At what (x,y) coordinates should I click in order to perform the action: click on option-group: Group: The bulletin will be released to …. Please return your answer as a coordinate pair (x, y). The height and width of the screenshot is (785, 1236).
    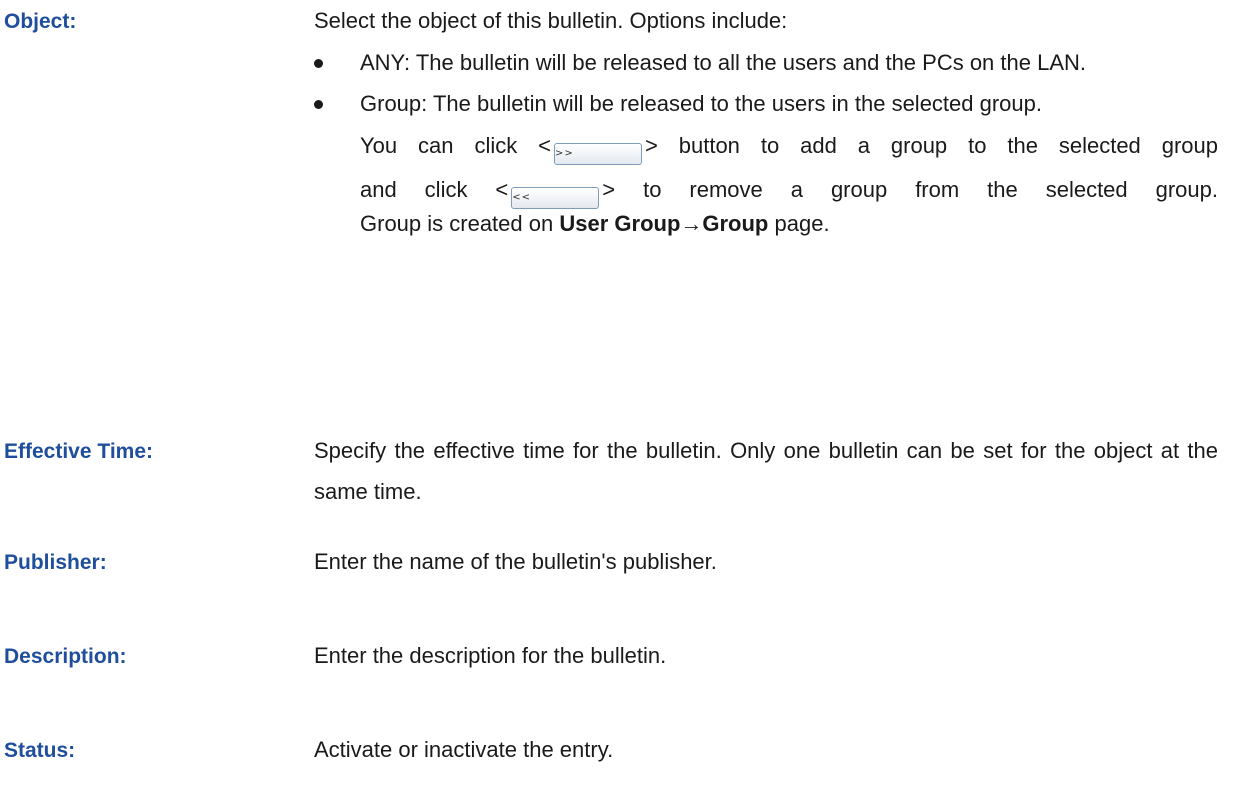
    Looking at the image, I should click on (766, 103).